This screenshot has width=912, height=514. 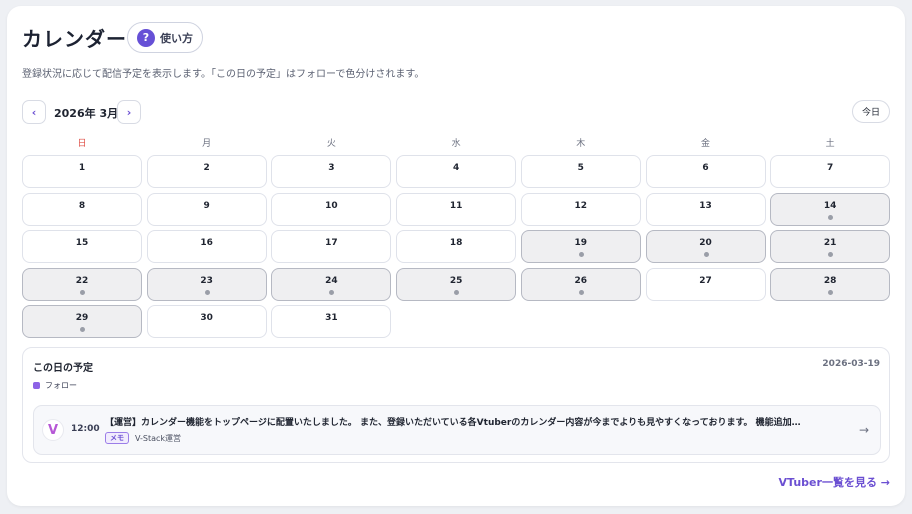 I want to click on day-number: 28, so click(x=830, y=280).